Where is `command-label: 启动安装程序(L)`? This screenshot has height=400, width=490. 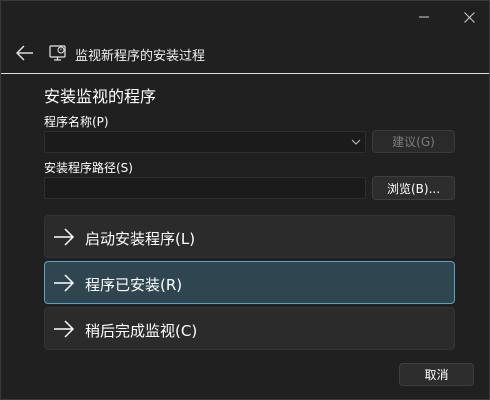 command-label: 启动安装程序(L) is located at coordinates (140, 239).